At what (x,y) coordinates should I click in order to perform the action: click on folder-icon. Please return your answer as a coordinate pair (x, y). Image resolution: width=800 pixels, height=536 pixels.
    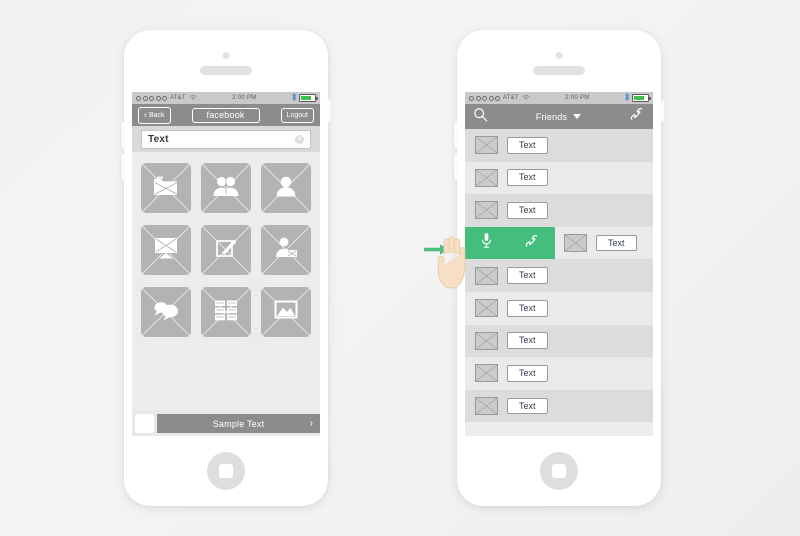
    Looking at the image, I should click on (166, 188).